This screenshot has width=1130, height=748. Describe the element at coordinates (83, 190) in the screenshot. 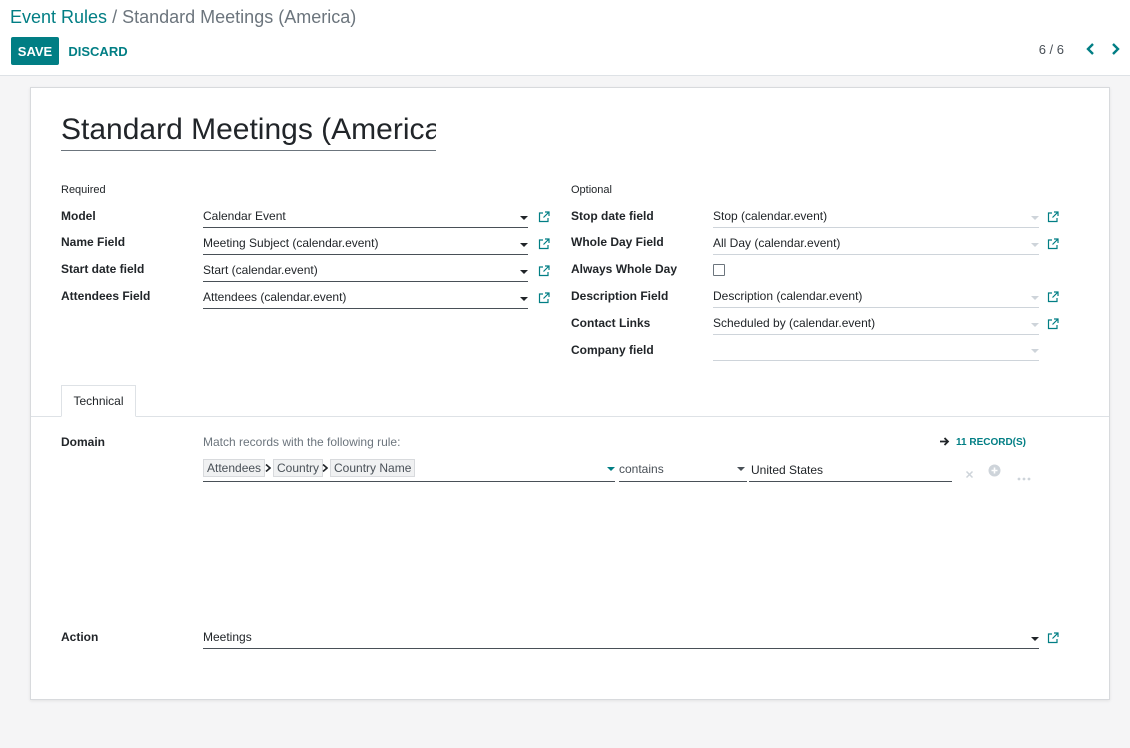

I see `required-group-heading: Required` at that location.